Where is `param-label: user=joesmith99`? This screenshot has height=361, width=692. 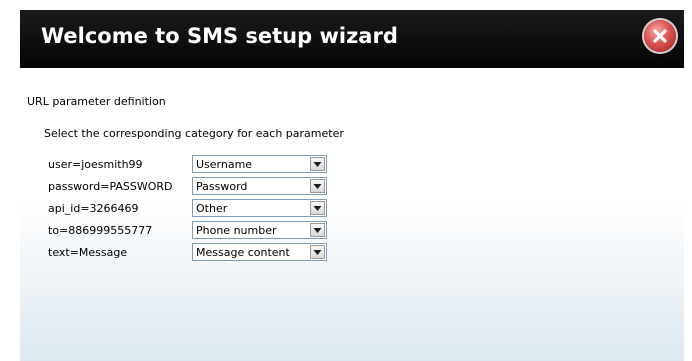
param-label: user=joesmith99 is located at coordinates (95, 164).